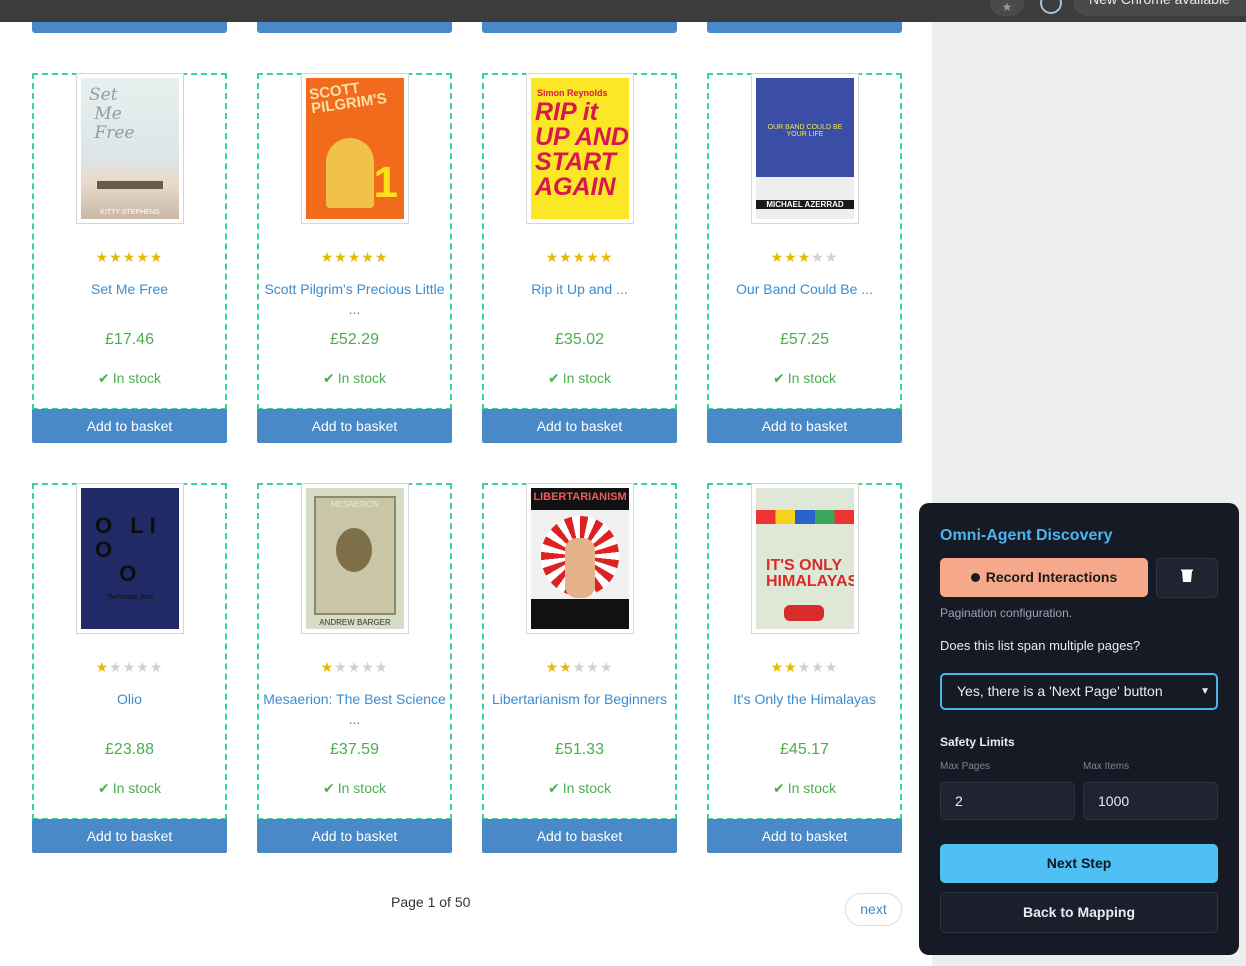 The height and width of the screenshot is (966, 1246). Describe the element at coordinates (129, 289) in the screenshot. I see `product-title-link: Set Me Free` at that location.